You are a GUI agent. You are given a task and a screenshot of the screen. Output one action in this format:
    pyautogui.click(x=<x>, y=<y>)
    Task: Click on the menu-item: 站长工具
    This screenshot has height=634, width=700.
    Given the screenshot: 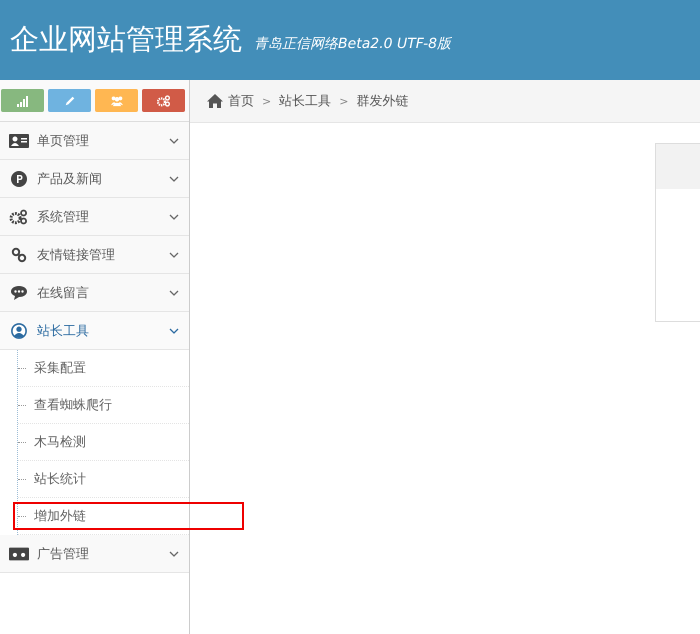 What is the action you would take?
    pyautogui.click(x=94, y=331)
    